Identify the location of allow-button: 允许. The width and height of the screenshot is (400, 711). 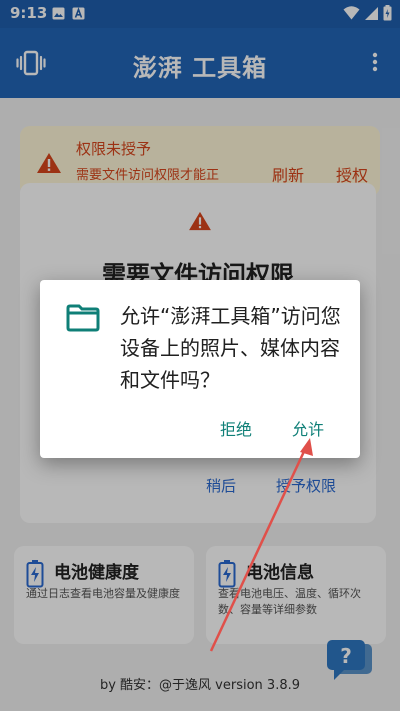
(308, 428).